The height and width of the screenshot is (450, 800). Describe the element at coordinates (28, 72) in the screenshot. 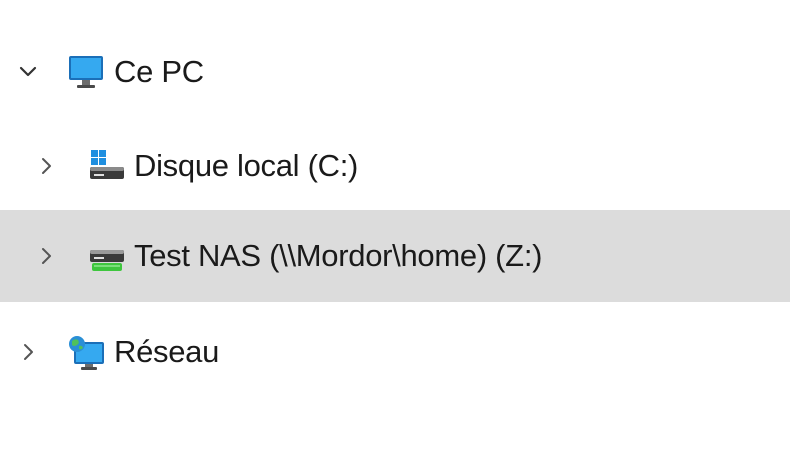

I see `chevron-down-icon` at that location.